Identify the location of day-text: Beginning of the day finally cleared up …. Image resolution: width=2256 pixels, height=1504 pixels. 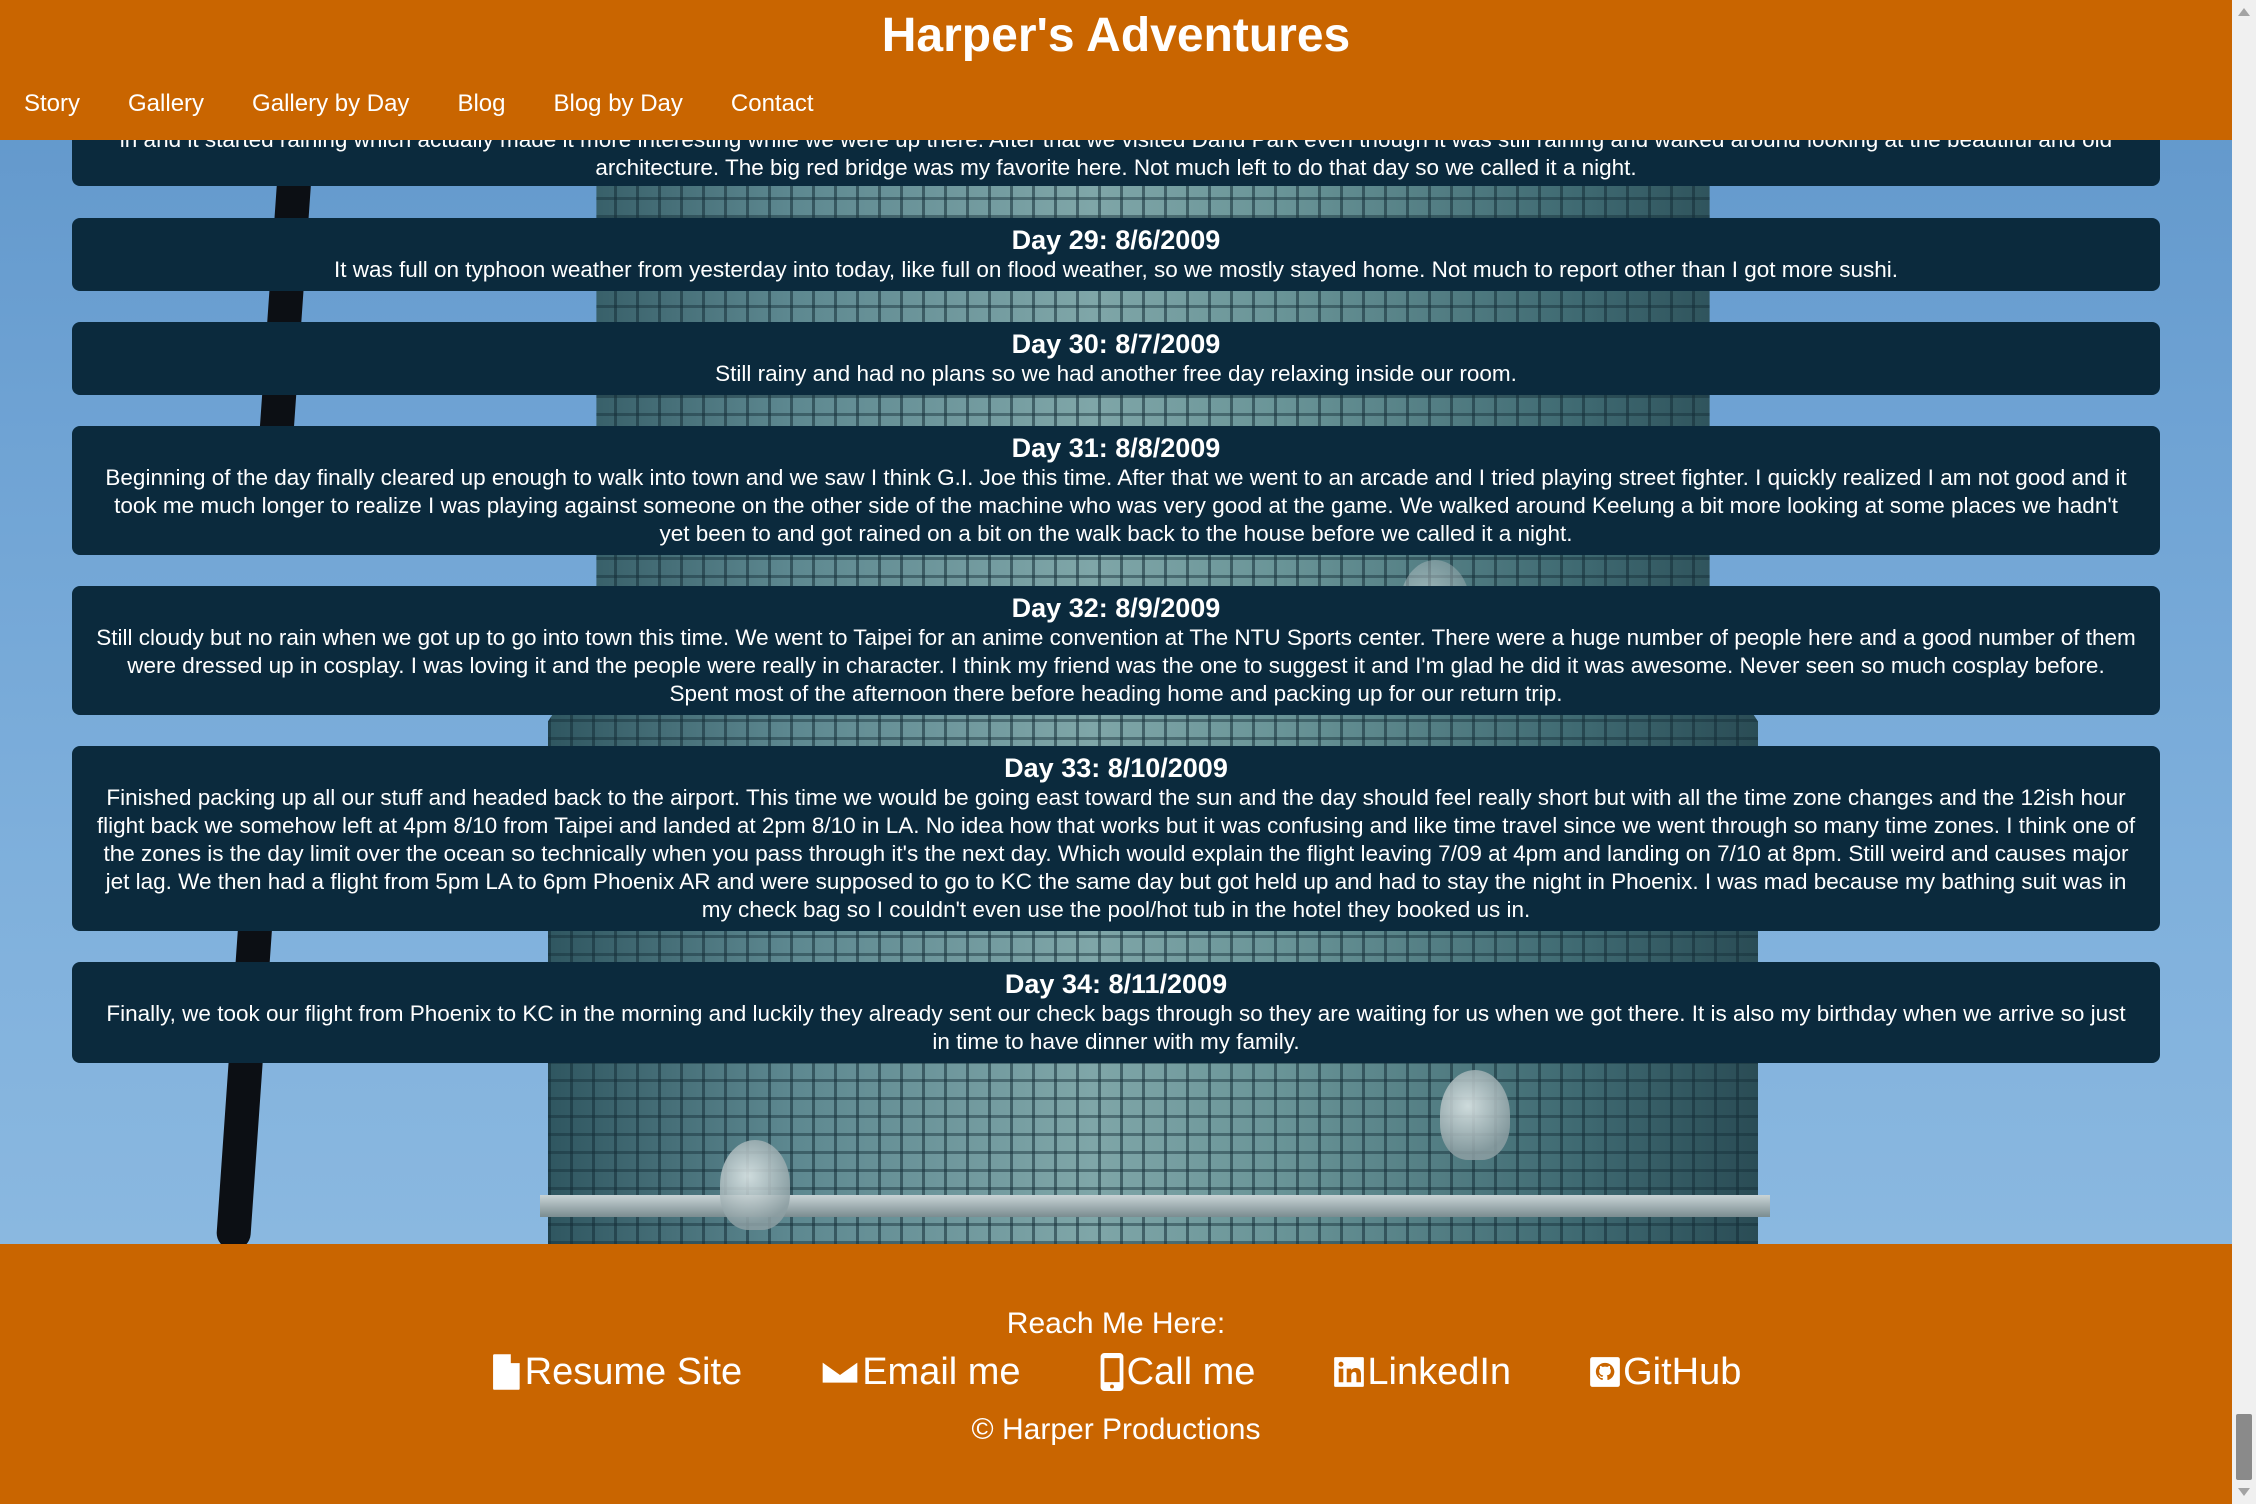
(1116, 505).